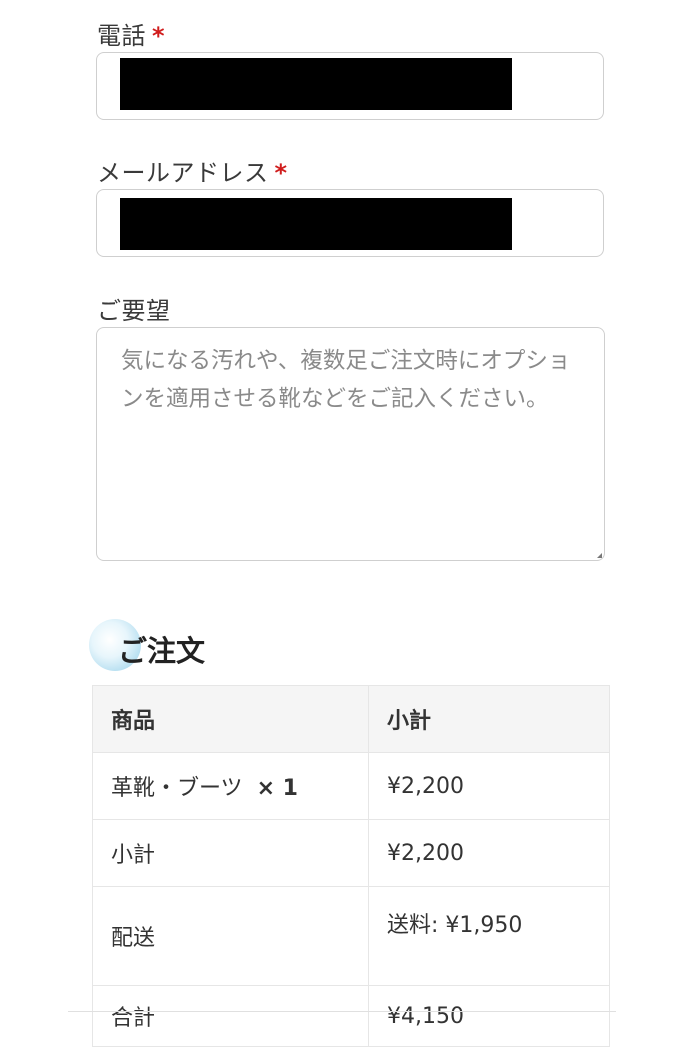 This screenshot has height=1047, width=683. I want to click on table-row: 革靴・ブーツ × 1 ¥2,200, so click(351, 786).